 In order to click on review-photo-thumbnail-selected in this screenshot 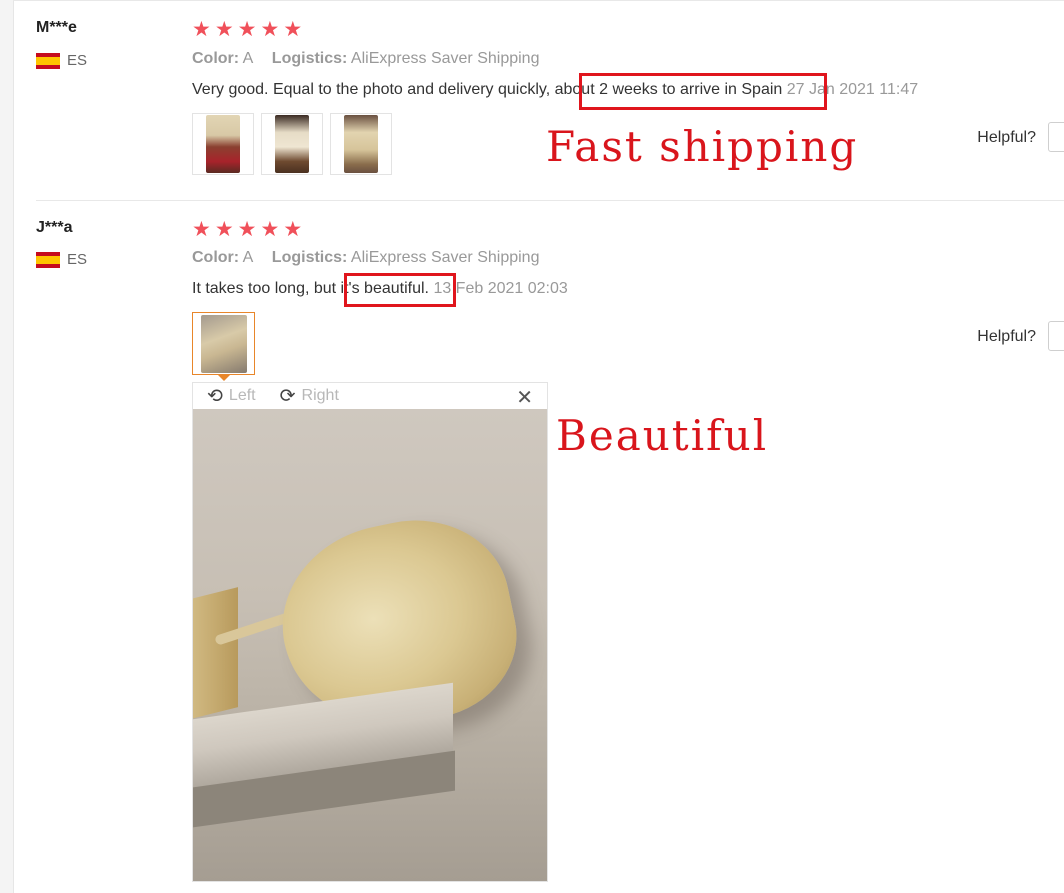, I will do `click(223, 346)`.